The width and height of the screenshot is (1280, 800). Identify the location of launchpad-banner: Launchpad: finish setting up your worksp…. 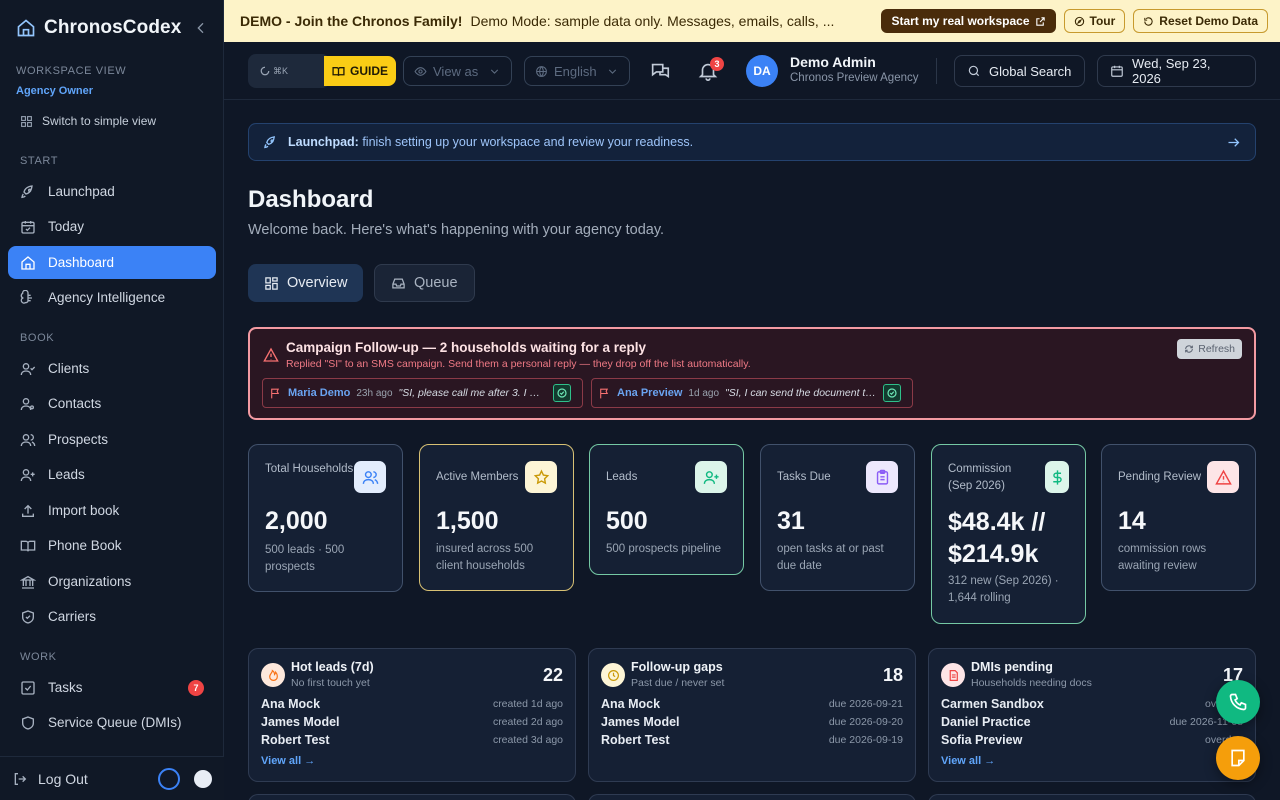
(752, 142).